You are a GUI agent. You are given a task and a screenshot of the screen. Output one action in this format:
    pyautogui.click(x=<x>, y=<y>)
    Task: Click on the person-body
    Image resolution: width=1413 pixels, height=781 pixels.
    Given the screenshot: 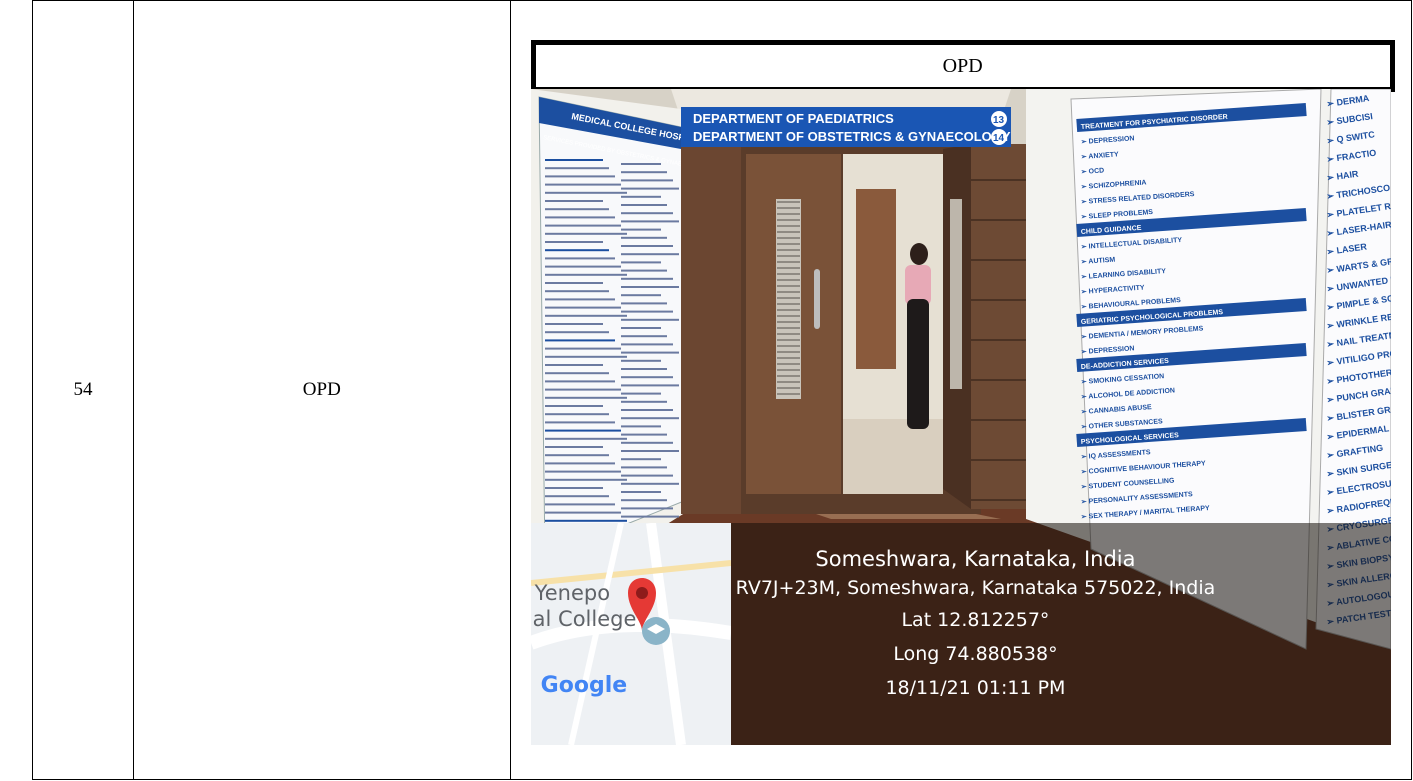 What is the action you would take?
    pyautogui.click(x=917, y=364)
    